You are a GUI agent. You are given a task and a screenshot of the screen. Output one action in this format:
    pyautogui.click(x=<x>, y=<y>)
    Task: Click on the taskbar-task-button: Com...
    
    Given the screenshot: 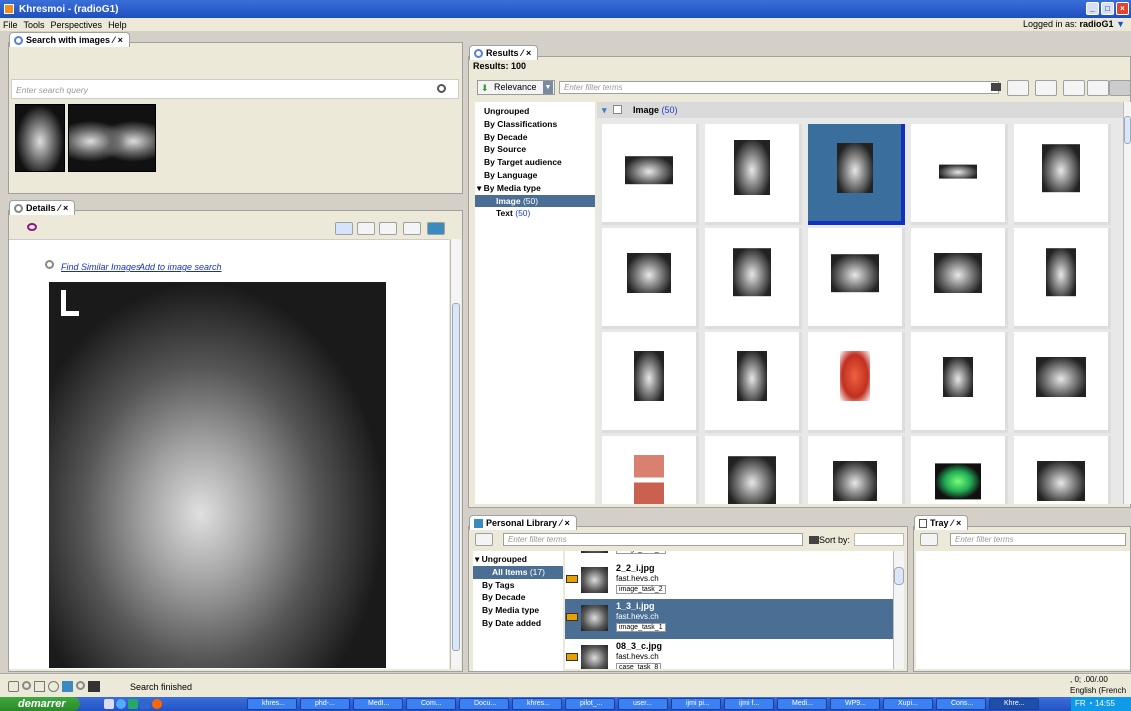 What is the action you would take?
    pyautogui.click(x=431, y=704)
    